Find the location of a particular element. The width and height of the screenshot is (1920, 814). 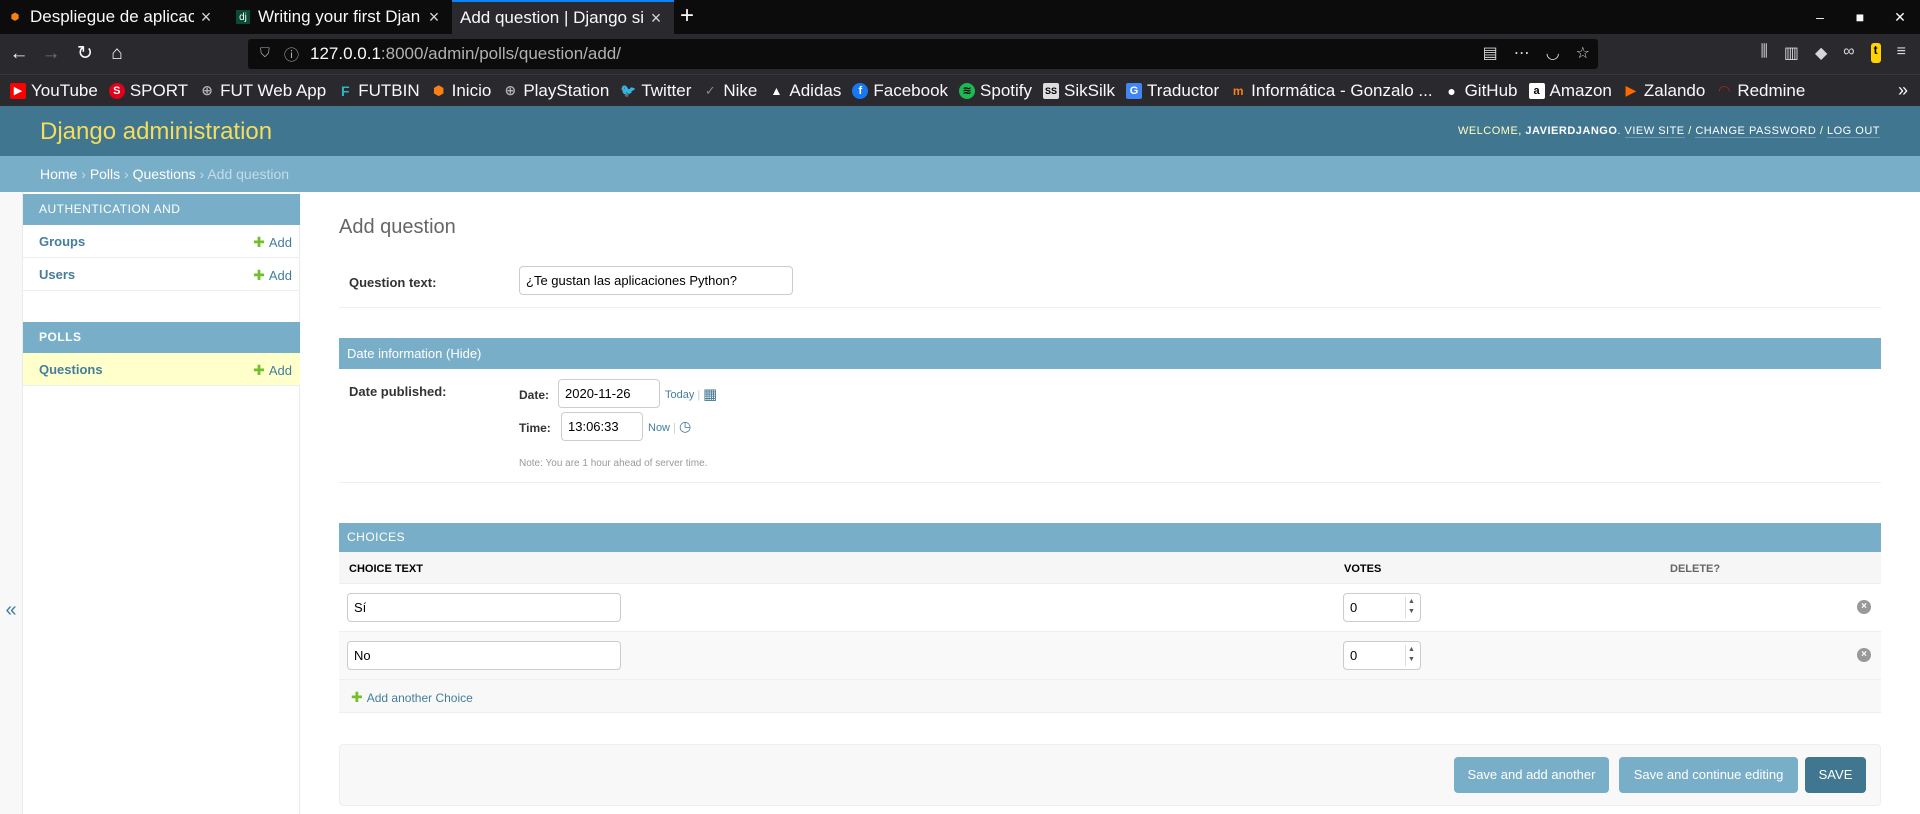

mask-icon: ∞ is located at coordinates (1848, 53).